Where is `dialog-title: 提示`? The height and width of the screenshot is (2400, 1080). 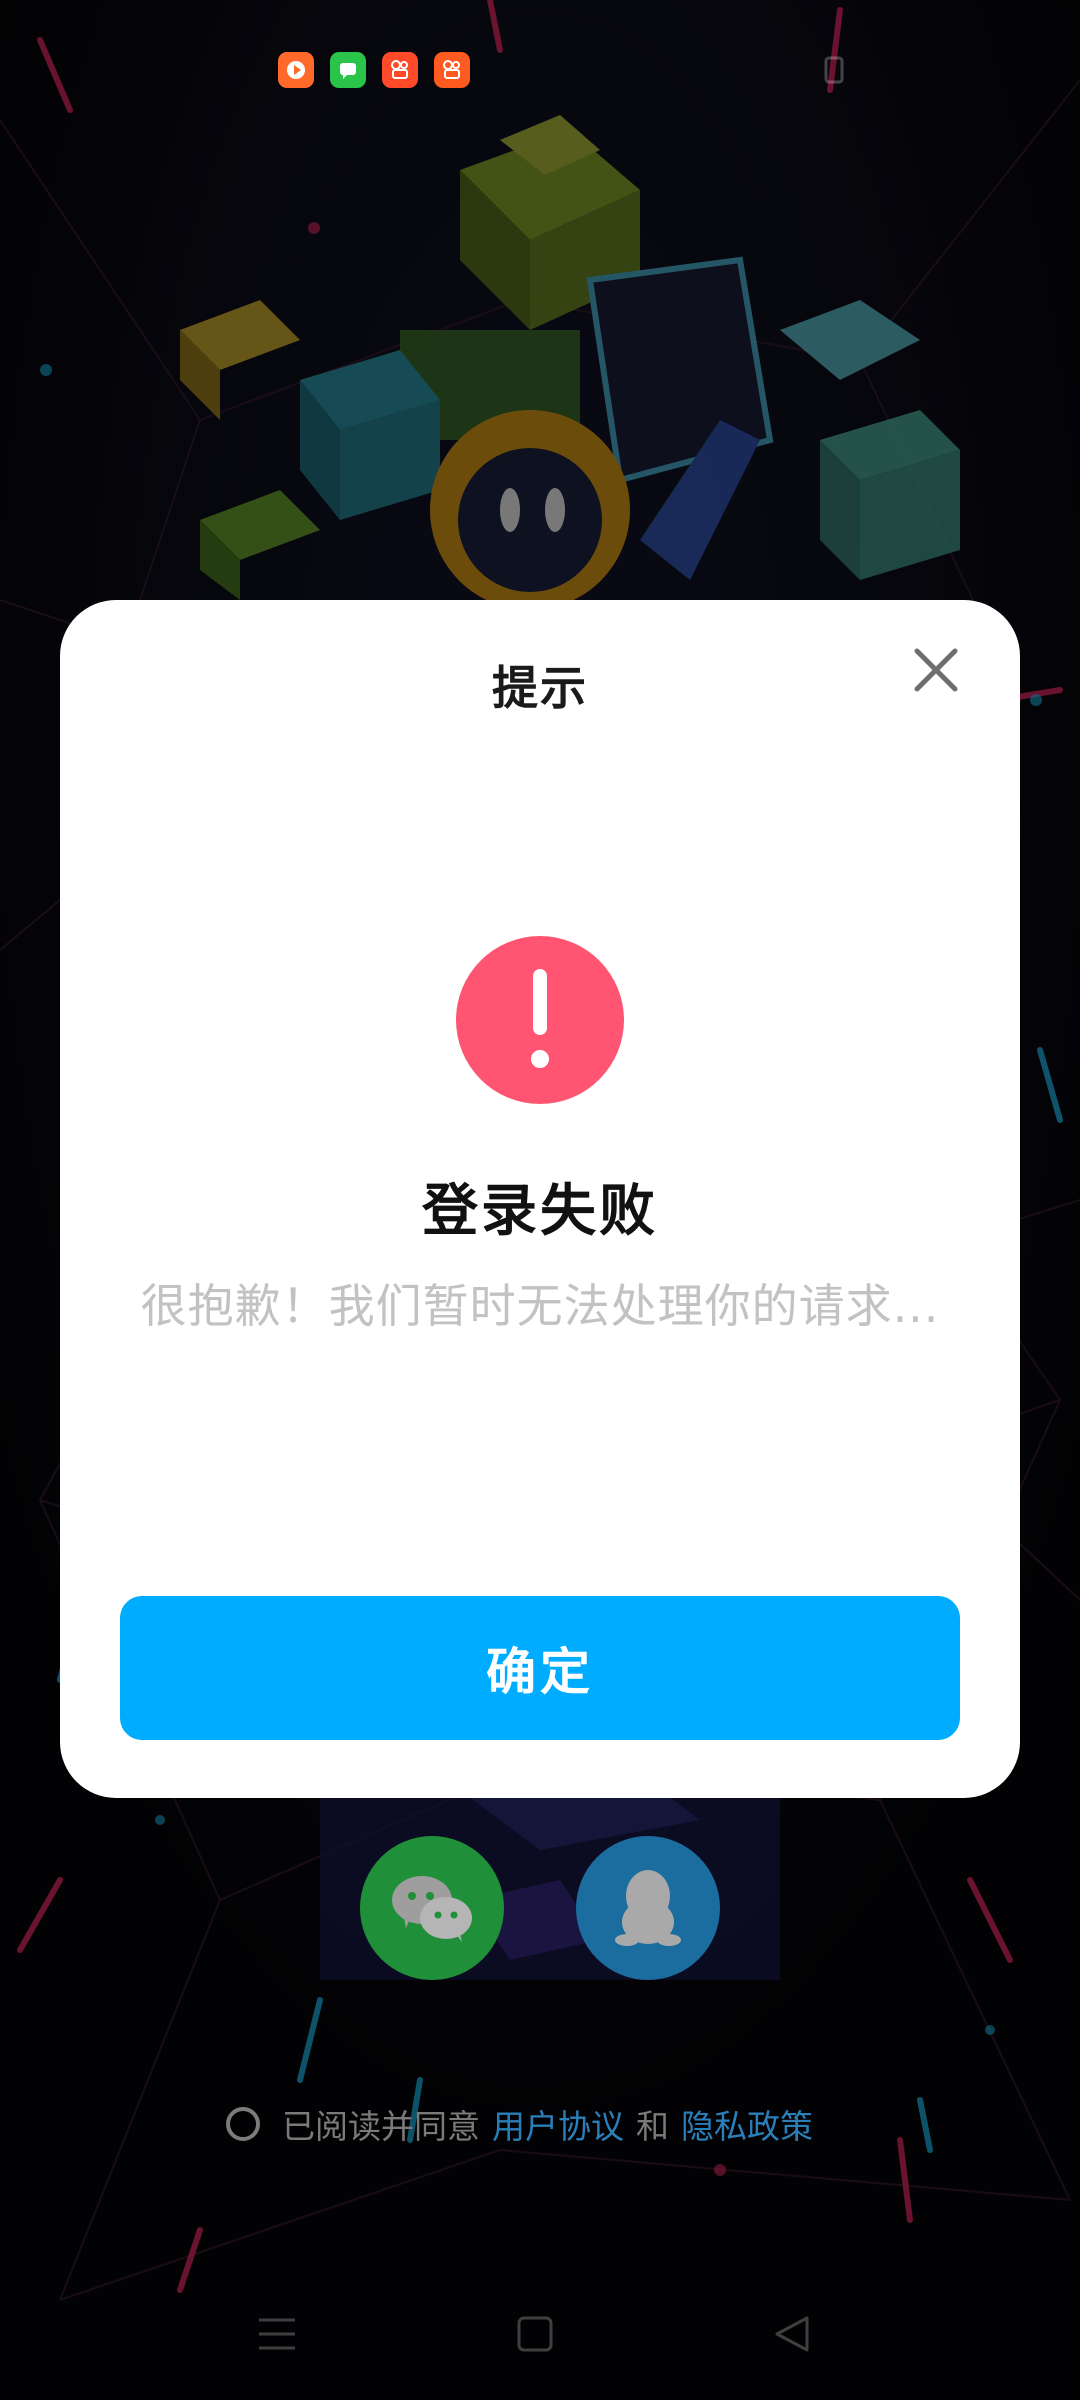 dialog-title: 提示 is located at coordinates (540, 688).